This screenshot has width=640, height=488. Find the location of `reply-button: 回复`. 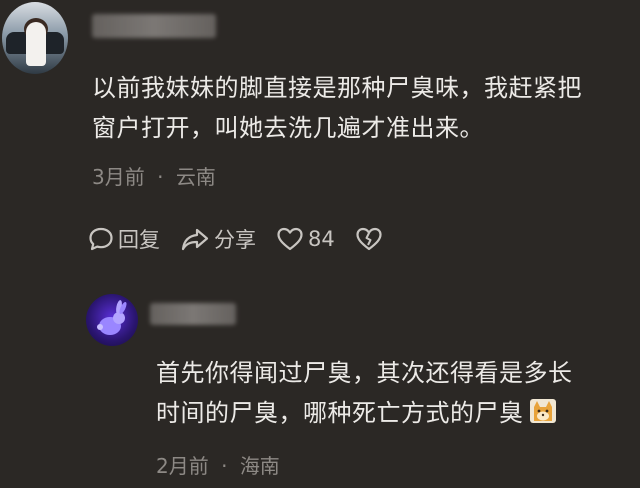

reply-button: 回复 is located at coordinates (124, 239).